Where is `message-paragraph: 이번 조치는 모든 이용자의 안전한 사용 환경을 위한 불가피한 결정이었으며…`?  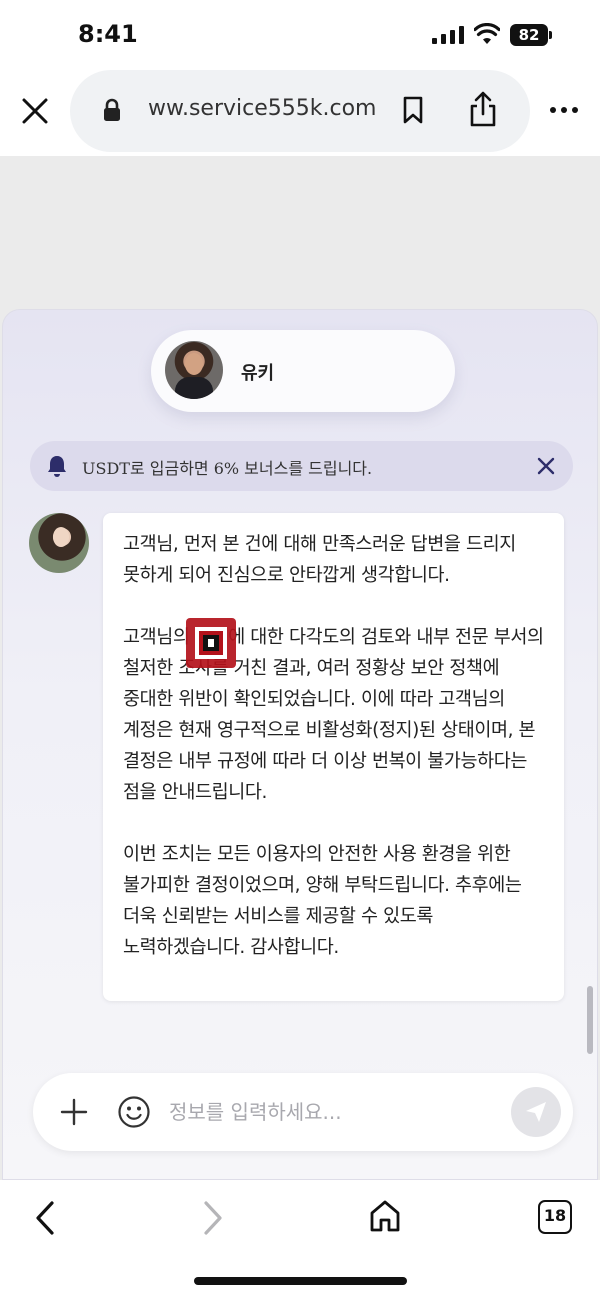
message-paragraph: 이번 조치는 모든 이용자의 안전한 사용 환경을 위한 불가피한 결정이었으며… is located at coordinates (322, 901).